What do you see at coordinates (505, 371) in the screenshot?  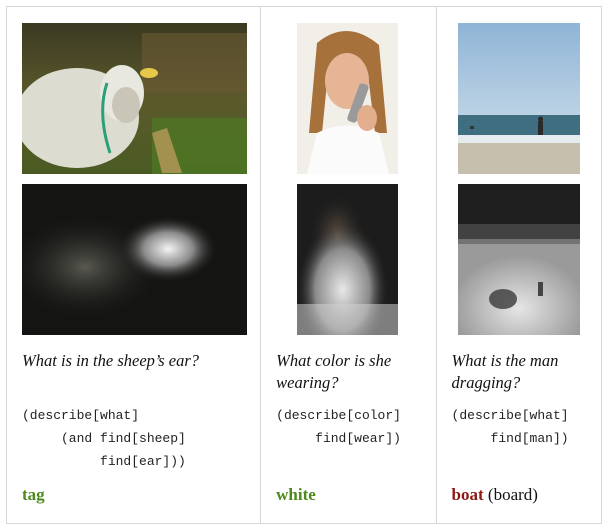 I see `question: What is the man dragging?` at bounding box center [505, 371].